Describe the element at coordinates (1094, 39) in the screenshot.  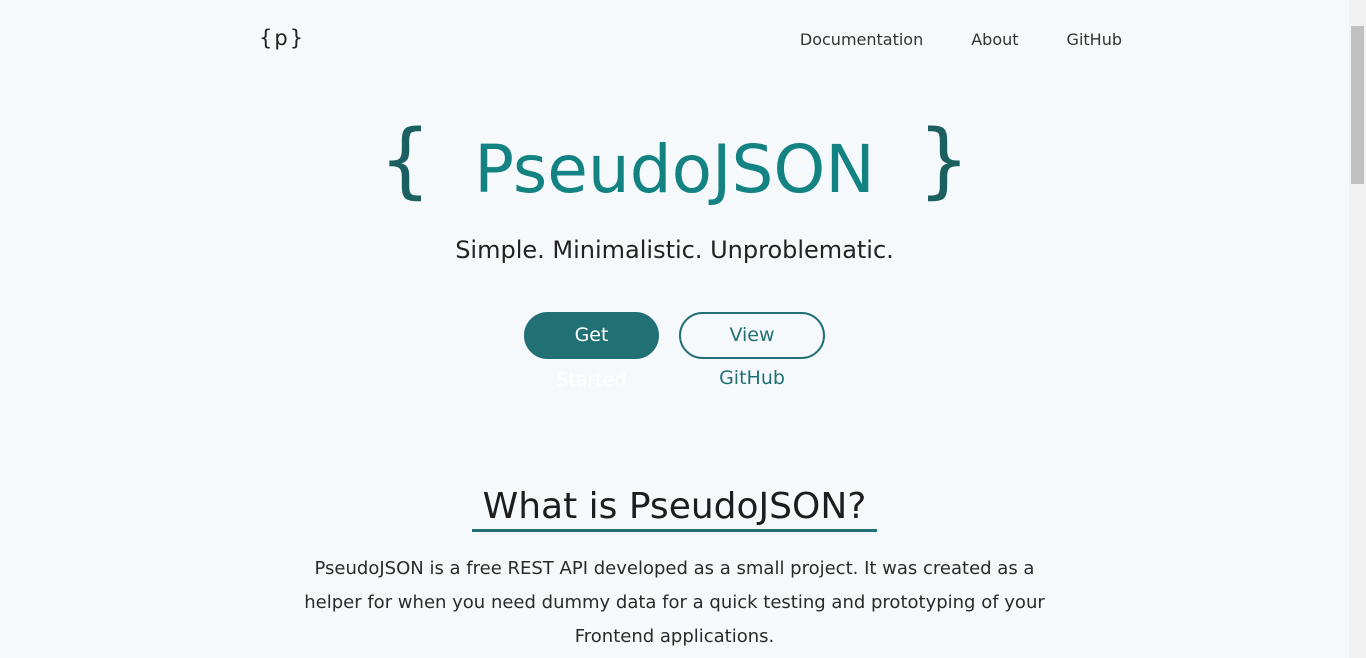
I see `nav-github: GitHub` at that location.